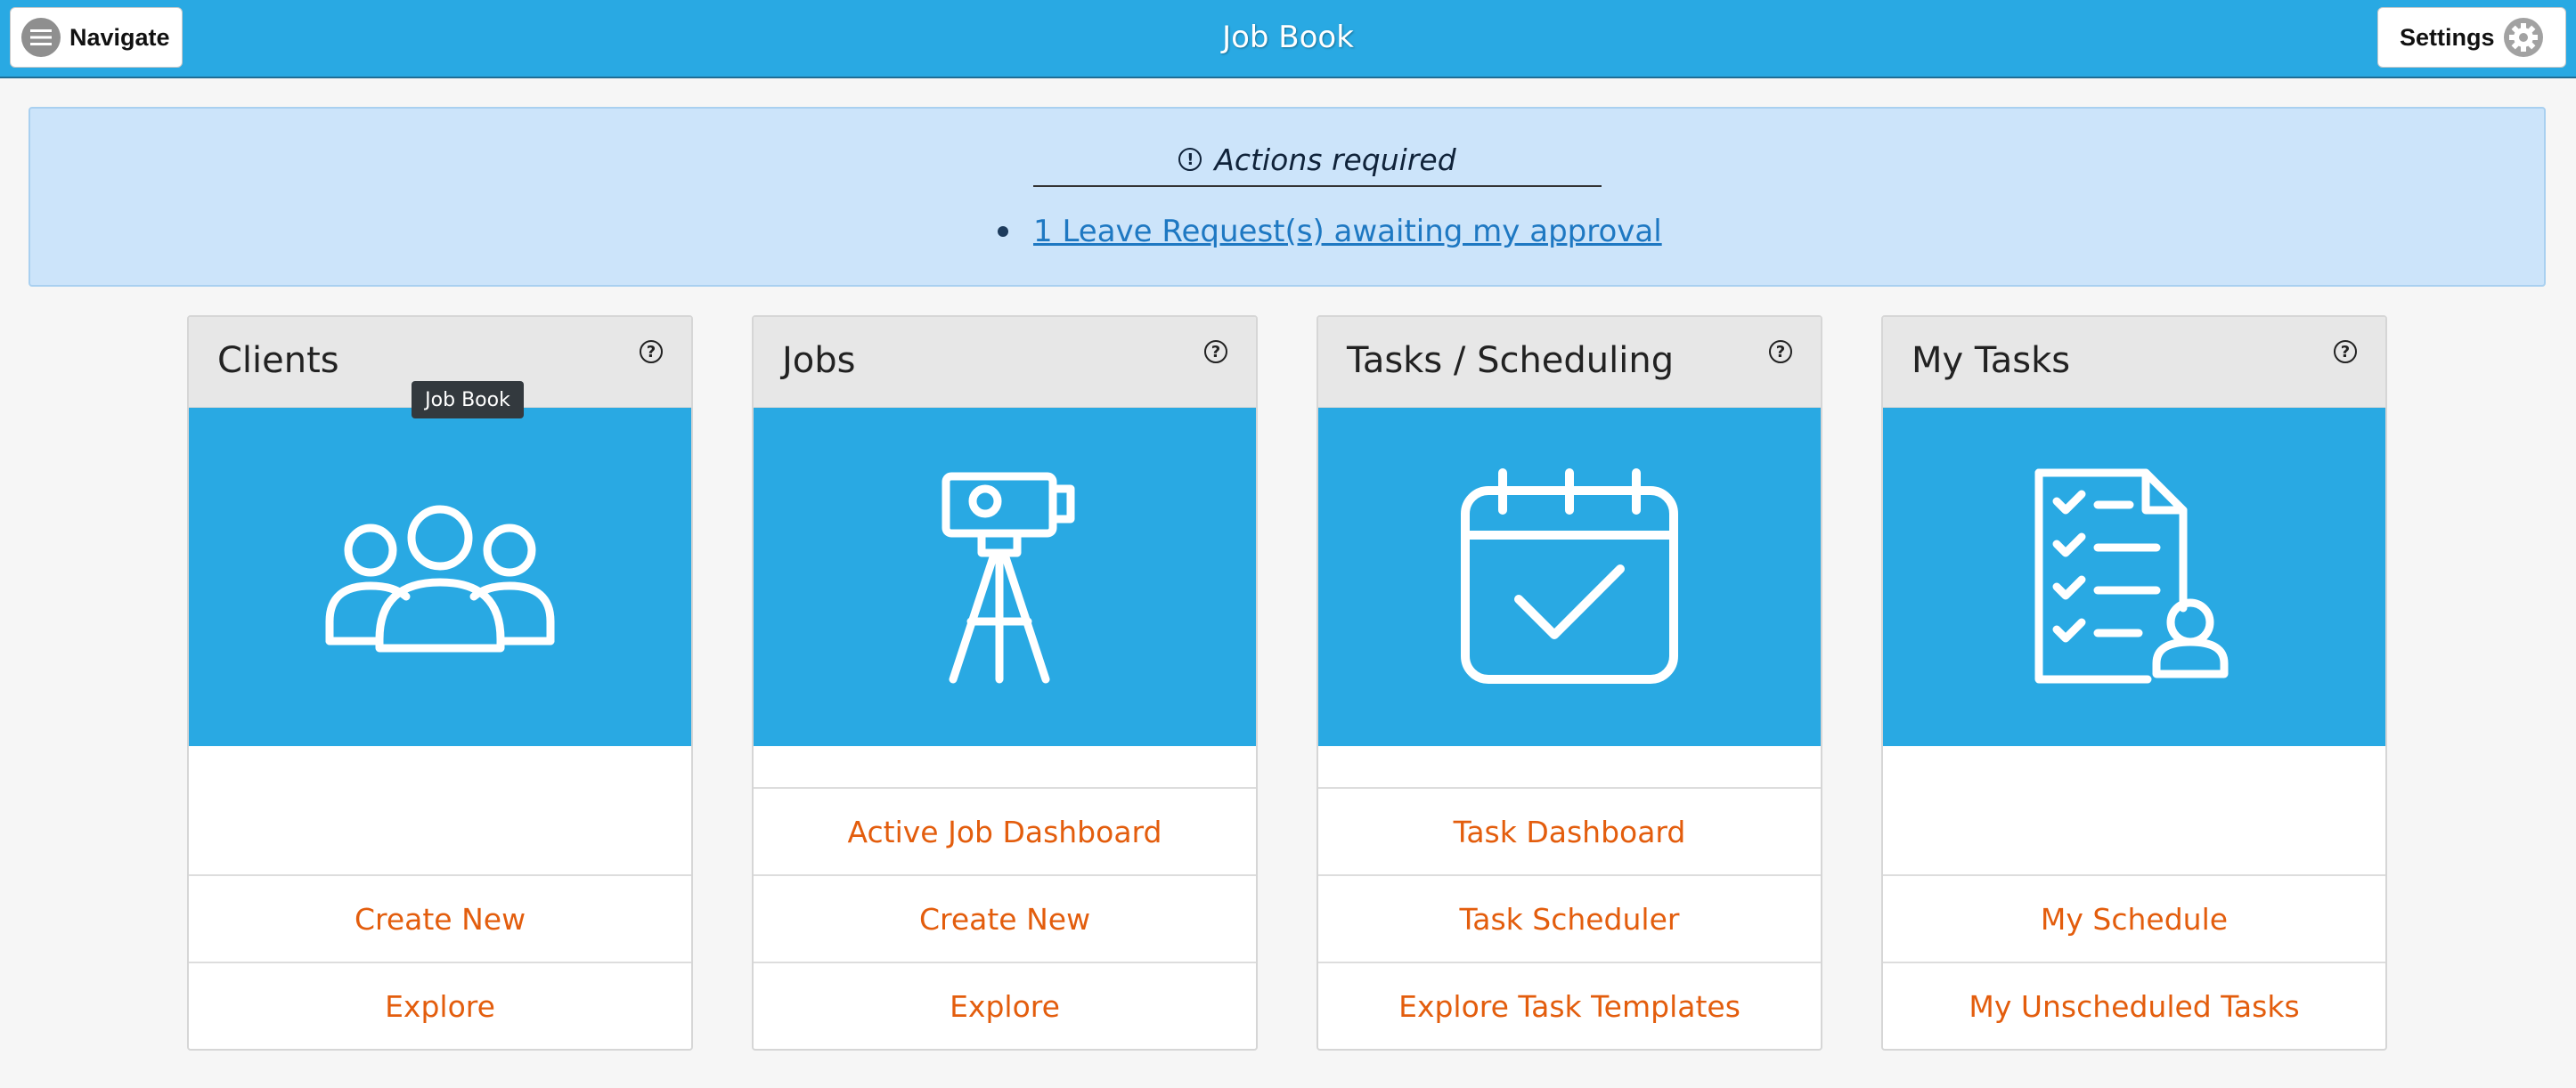  Describe the element at coordinates (2523, 37) in the screenshot. I see `gear-icon` at that location.